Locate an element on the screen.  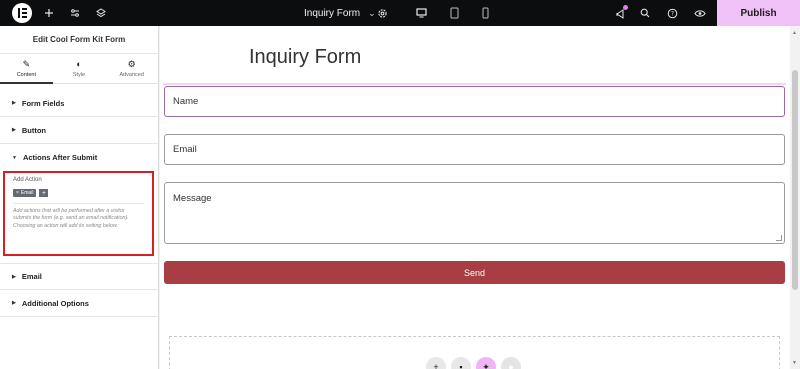
action-tag-email: × Email is located at coordinates (25, 193).